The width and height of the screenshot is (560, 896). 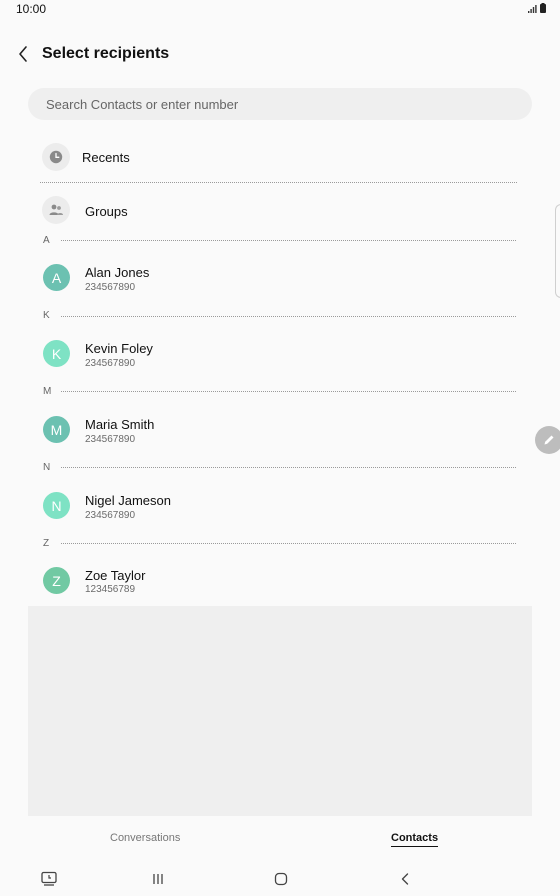 I want to click on recents-label: Recents, so click(x=106, y=157).